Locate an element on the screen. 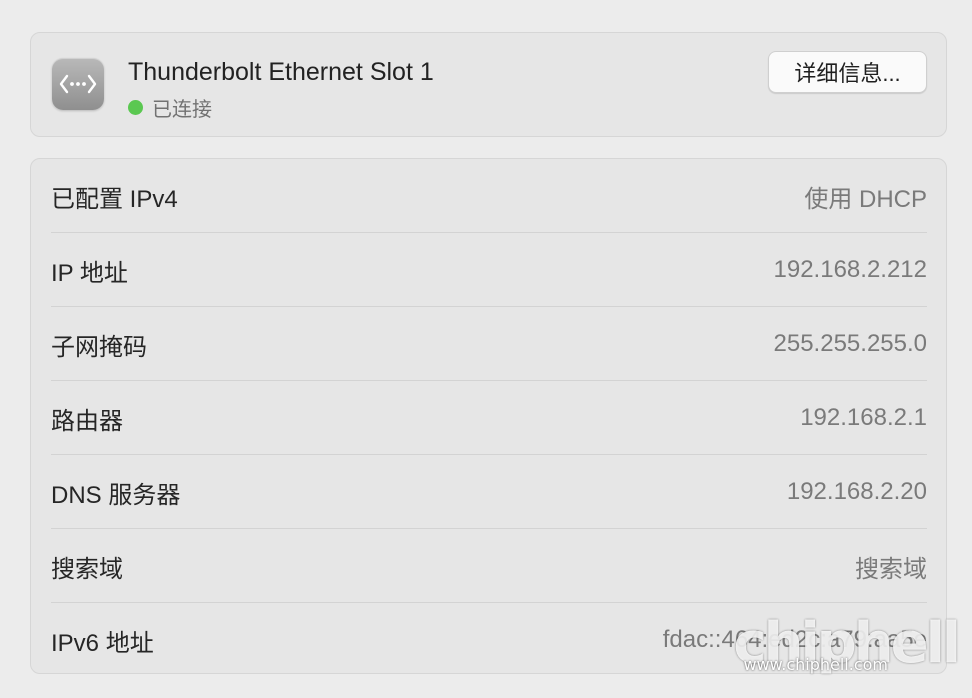 The height and width of the screenshot is (698, 972). row-value: 搜索域 is located at coordinates (891, 569).